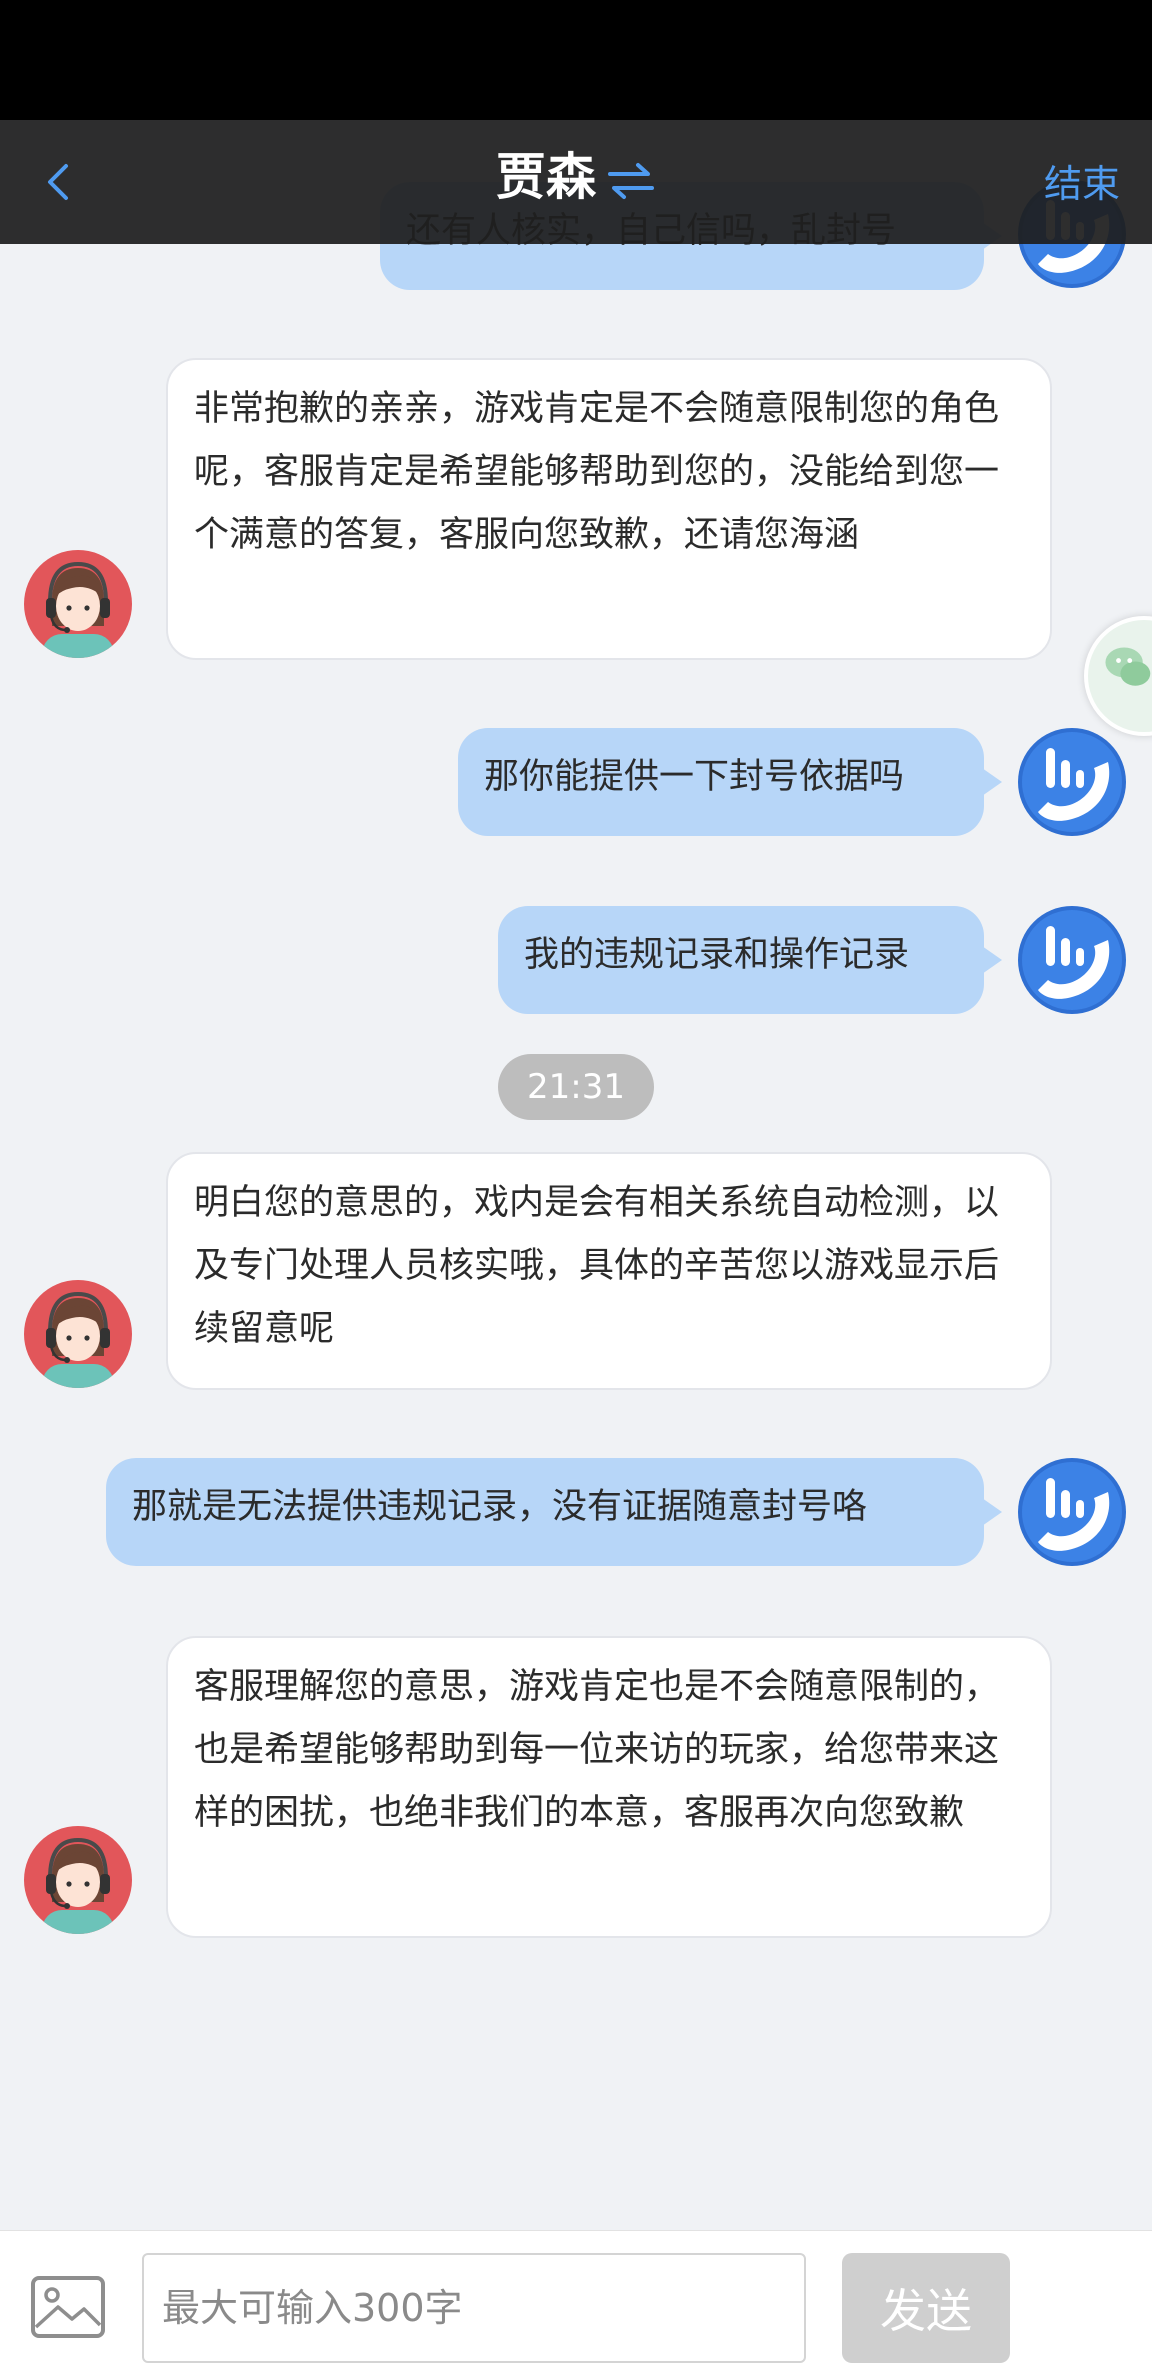 This screenshot has width=1152, height=2376. I want to click on user-message: 那就是无法提供违规记录，没有证据随意封号咯, so click(554, 1512).